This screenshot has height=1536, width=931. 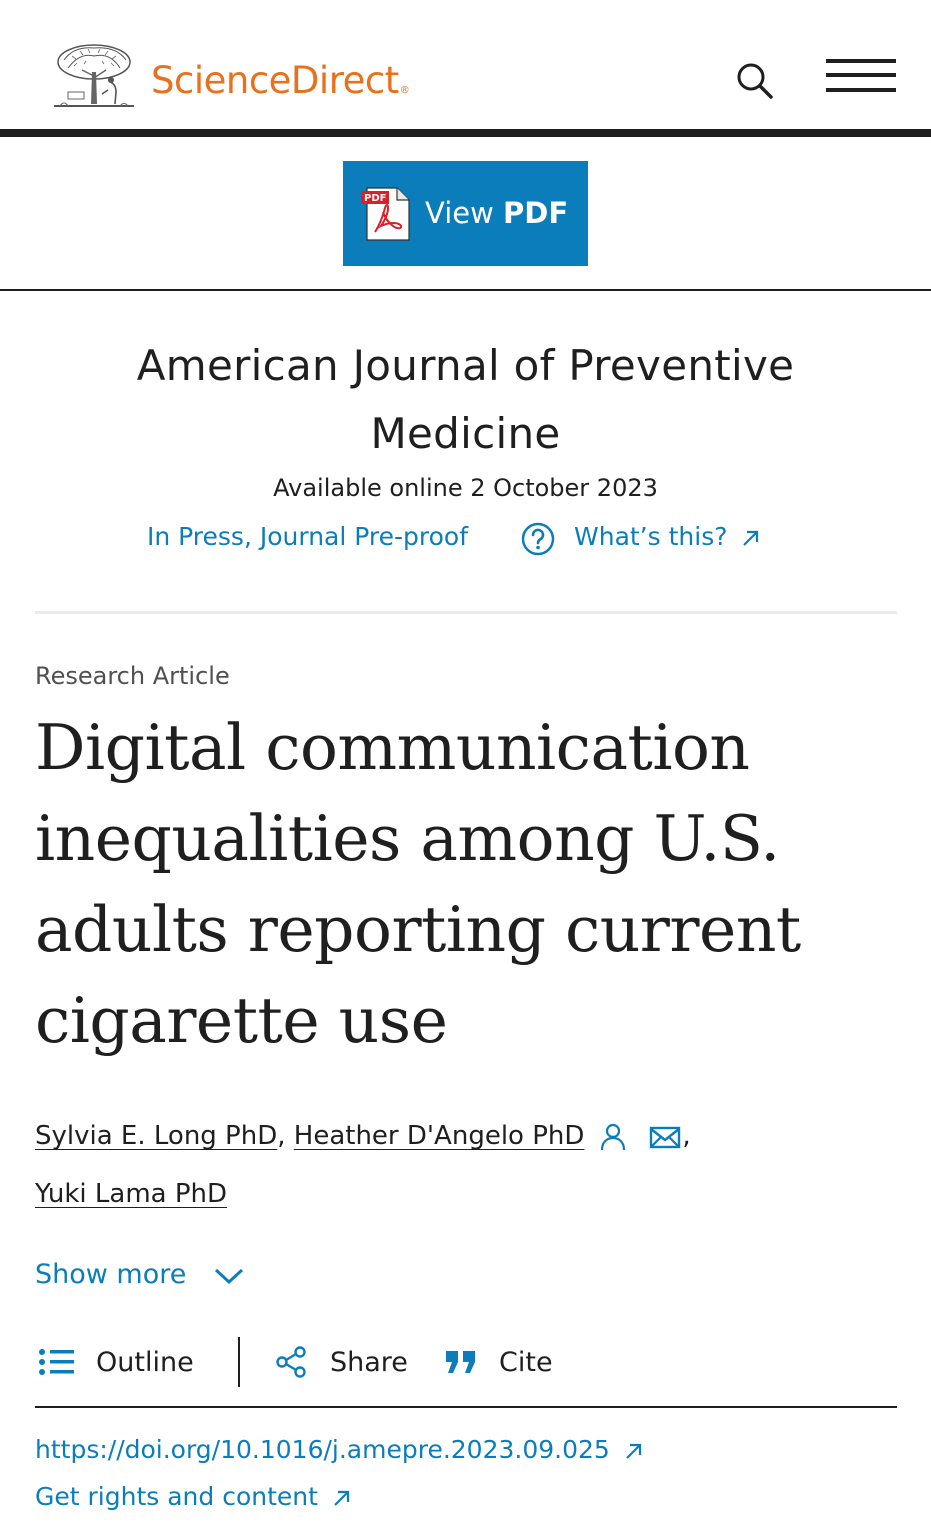 I want to click on header-divider, so click(x=465, y=133).